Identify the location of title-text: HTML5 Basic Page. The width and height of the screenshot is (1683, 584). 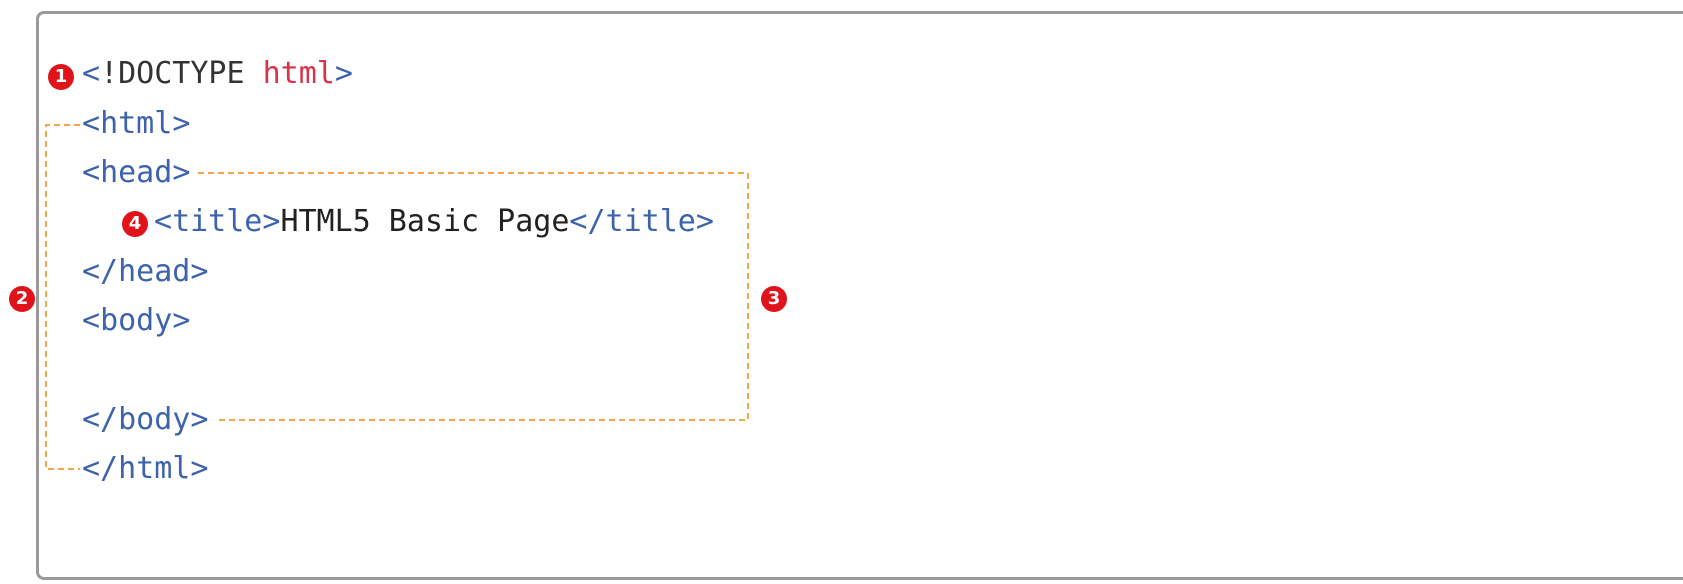
(425, 221).